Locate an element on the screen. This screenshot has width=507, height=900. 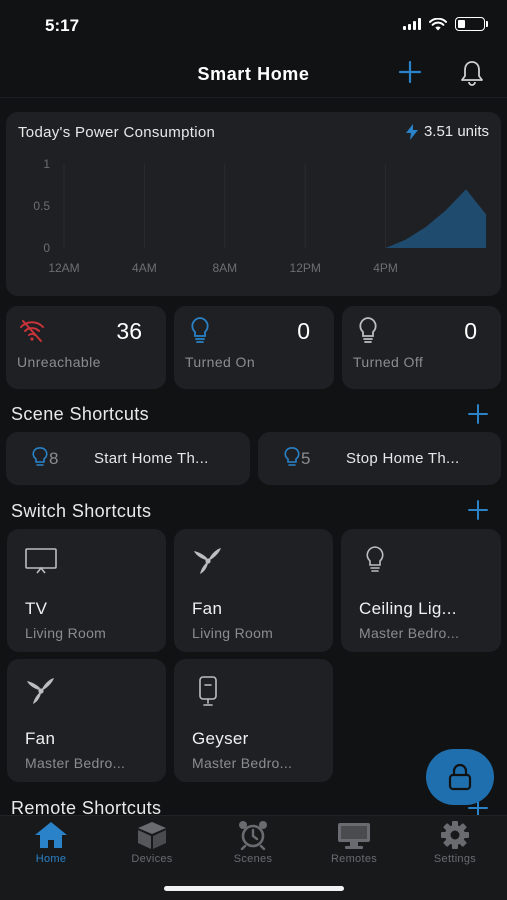
add-icon is located at coordinates (410, 72).